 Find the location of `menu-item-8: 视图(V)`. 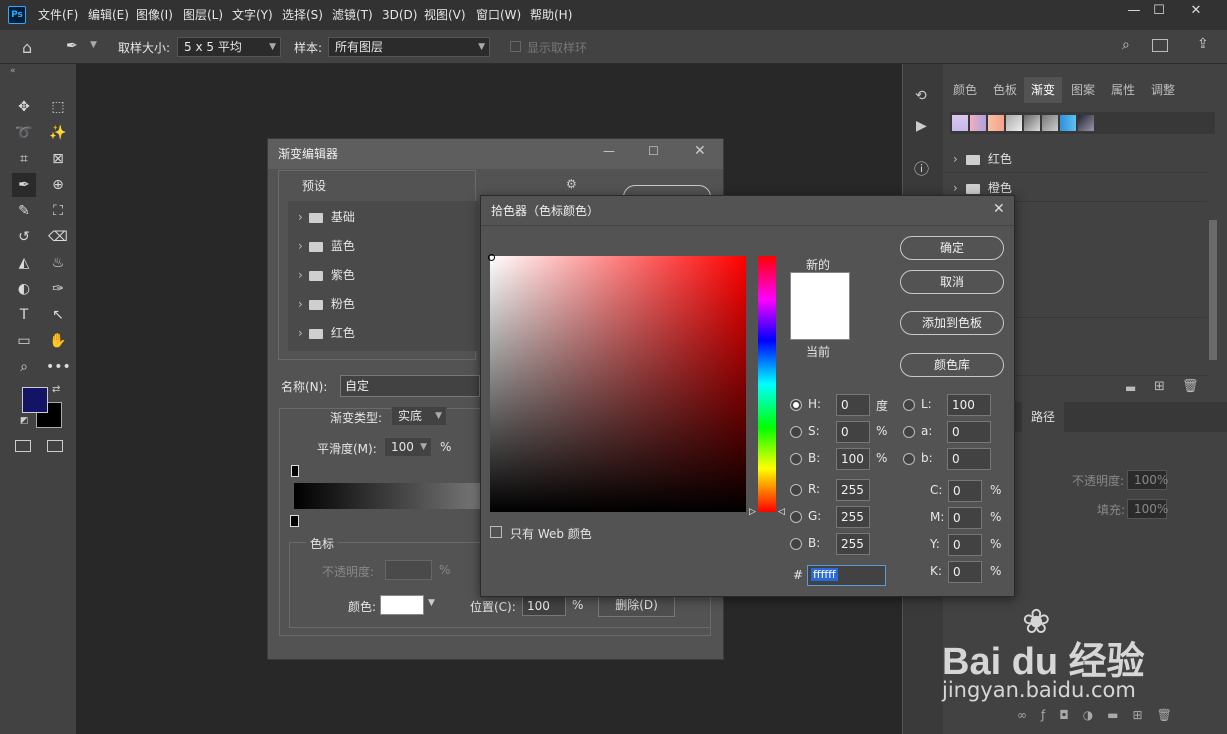

menu-item-8: 视图(V) is located at coordinates (445, 15).